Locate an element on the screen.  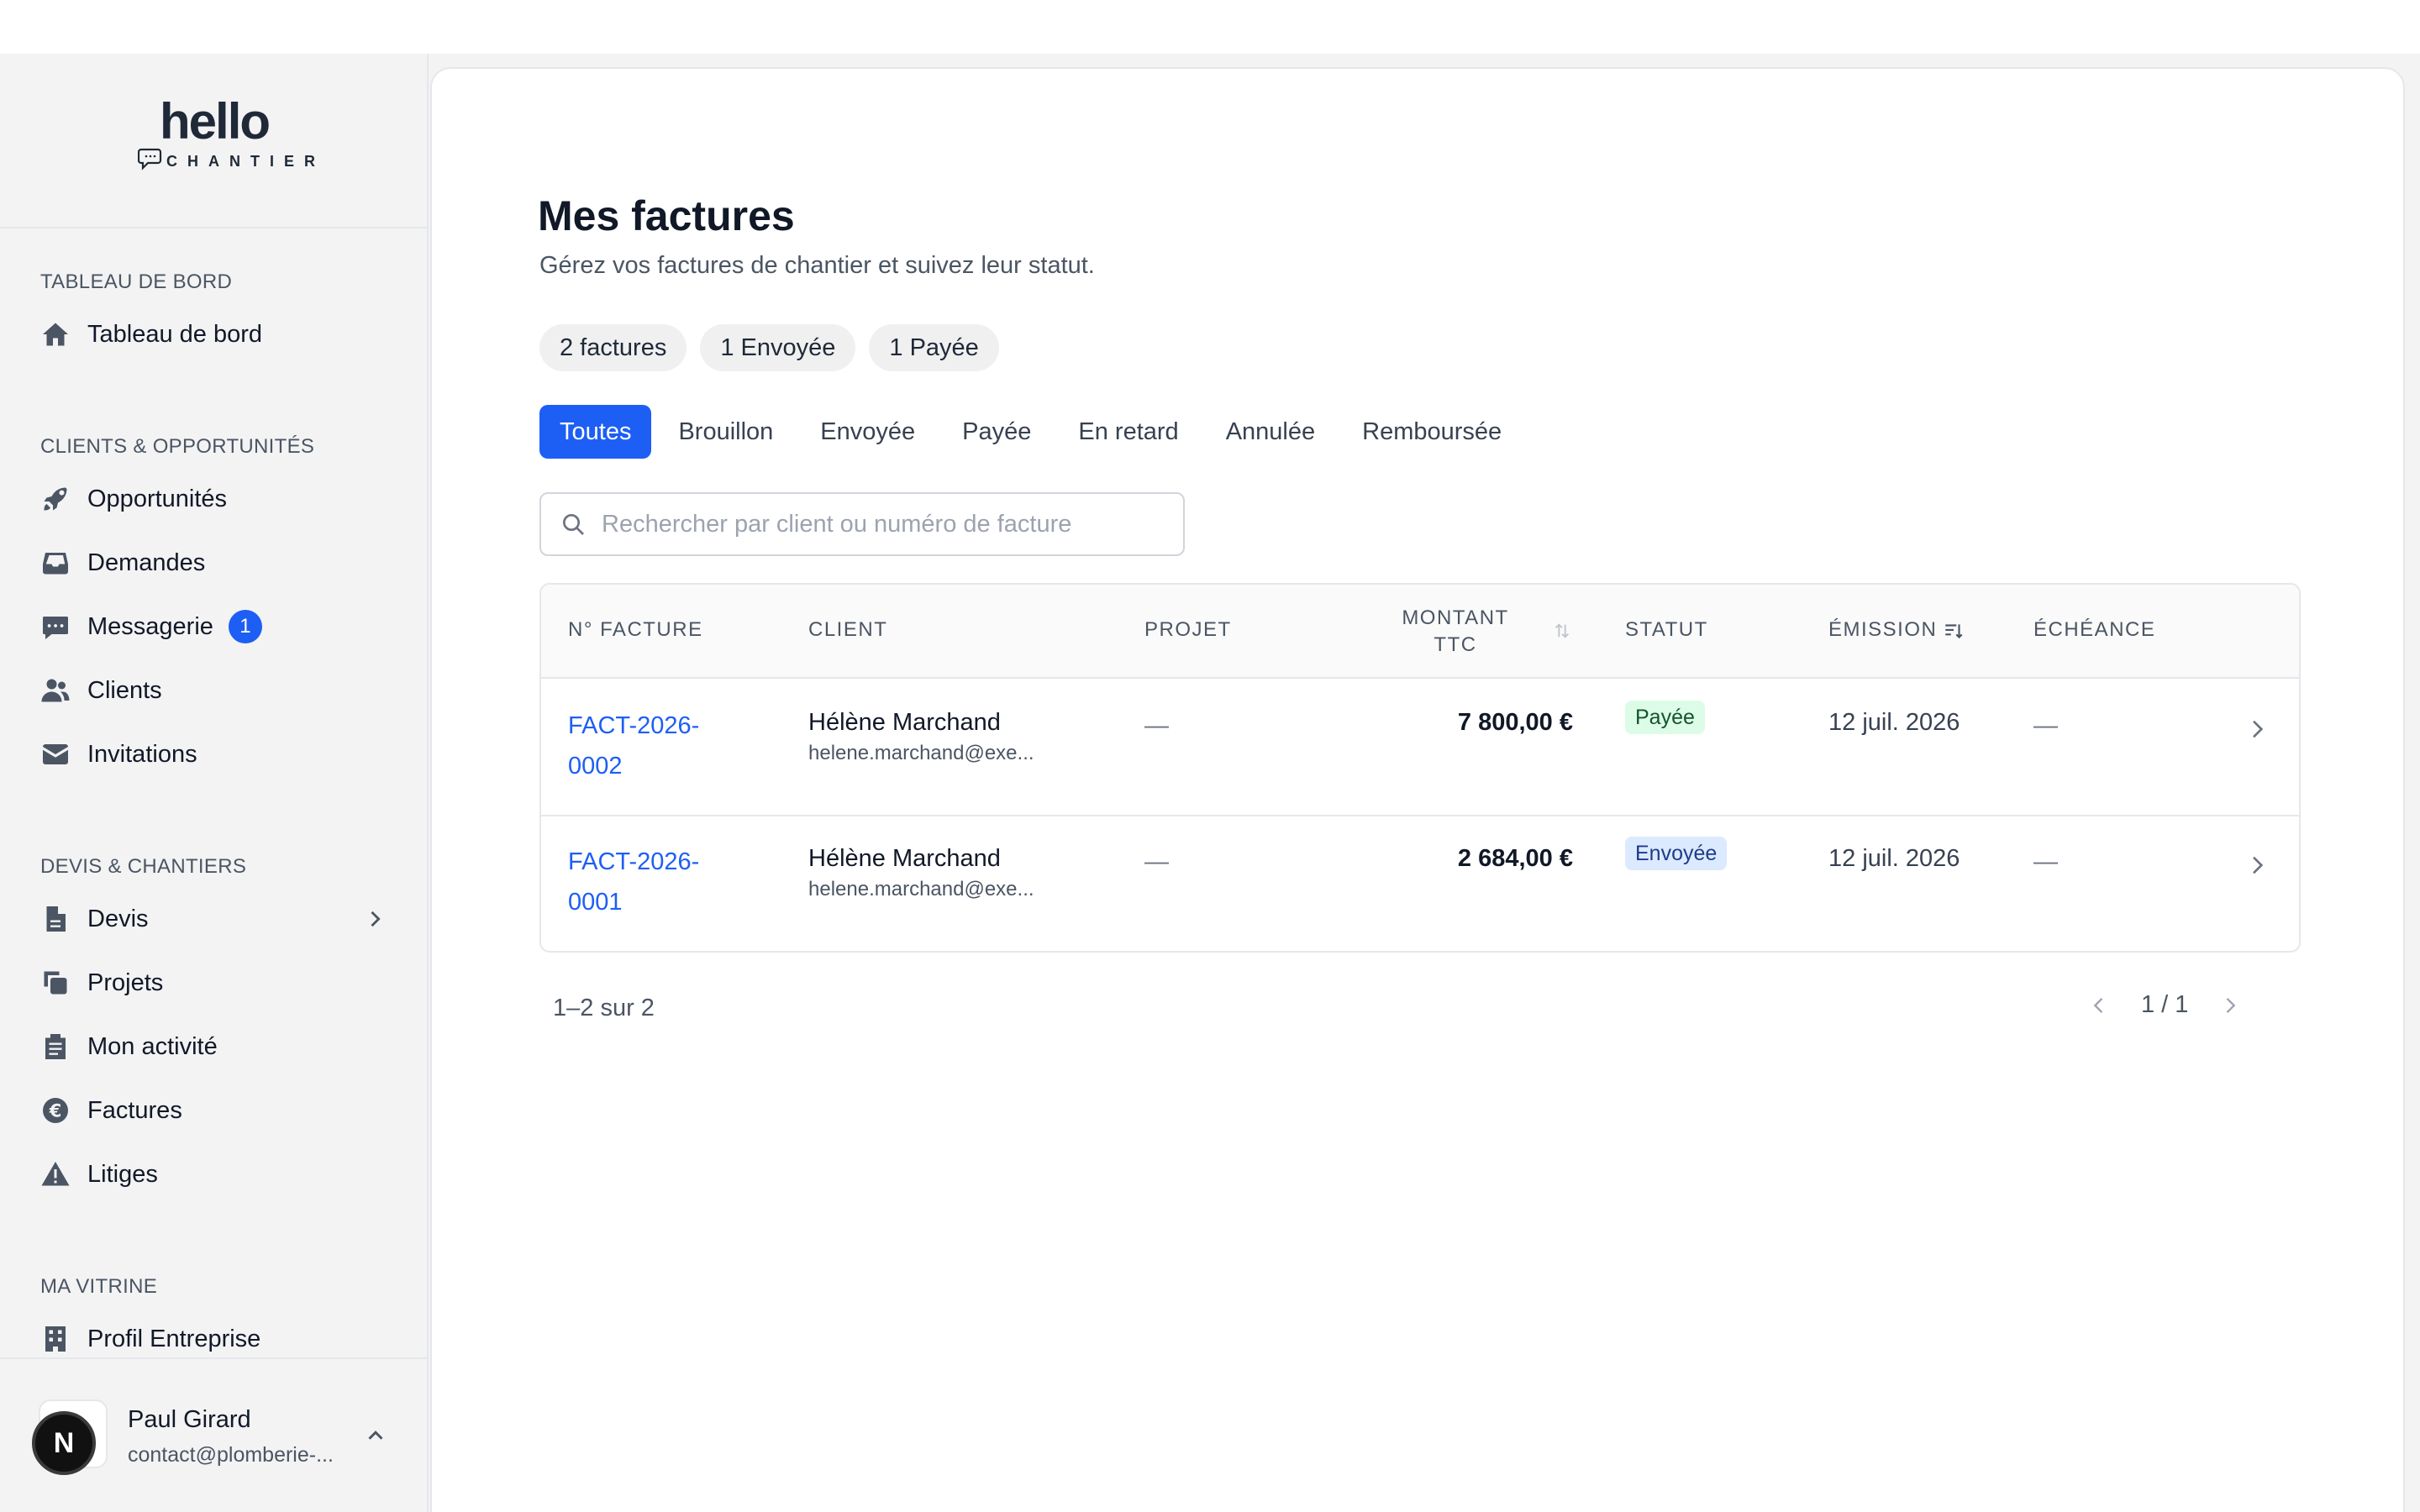
section-title-dashboard: TABLEAU DE BORD is located at coordinates (136, 281).